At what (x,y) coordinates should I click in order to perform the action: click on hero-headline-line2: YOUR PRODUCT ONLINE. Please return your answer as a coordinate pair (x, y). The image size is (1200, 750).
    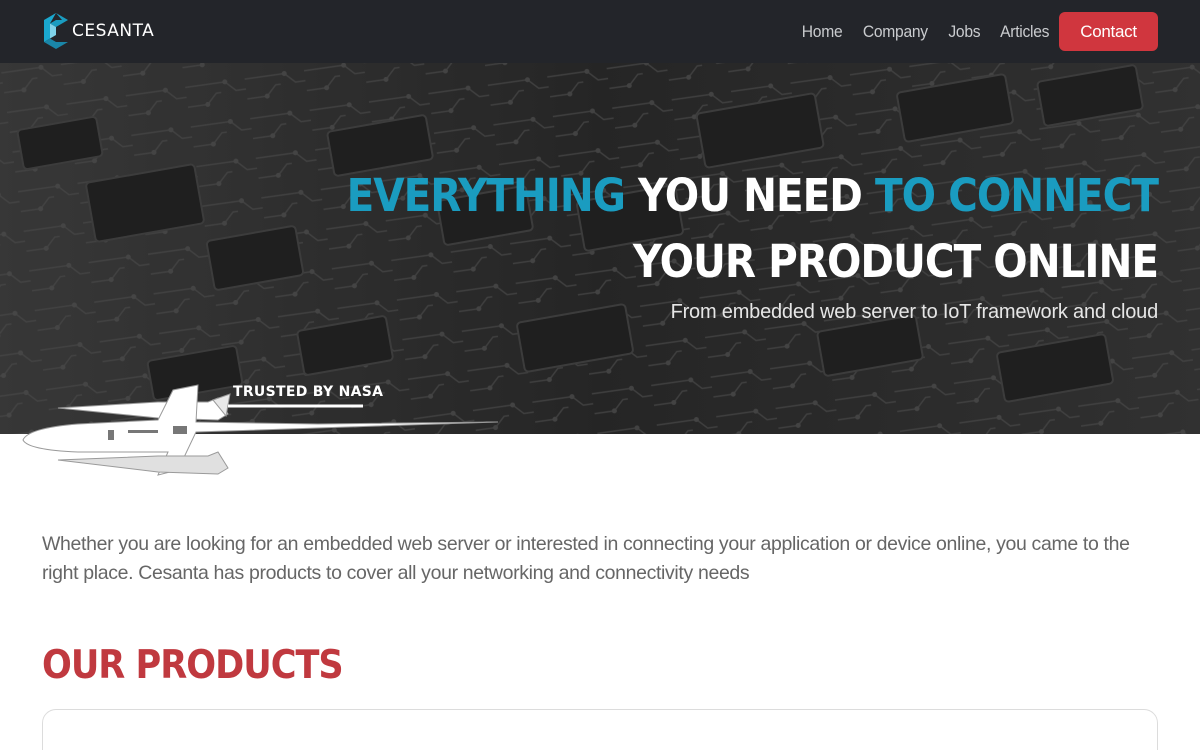
    Looking at the image, I should click on (895, 261).